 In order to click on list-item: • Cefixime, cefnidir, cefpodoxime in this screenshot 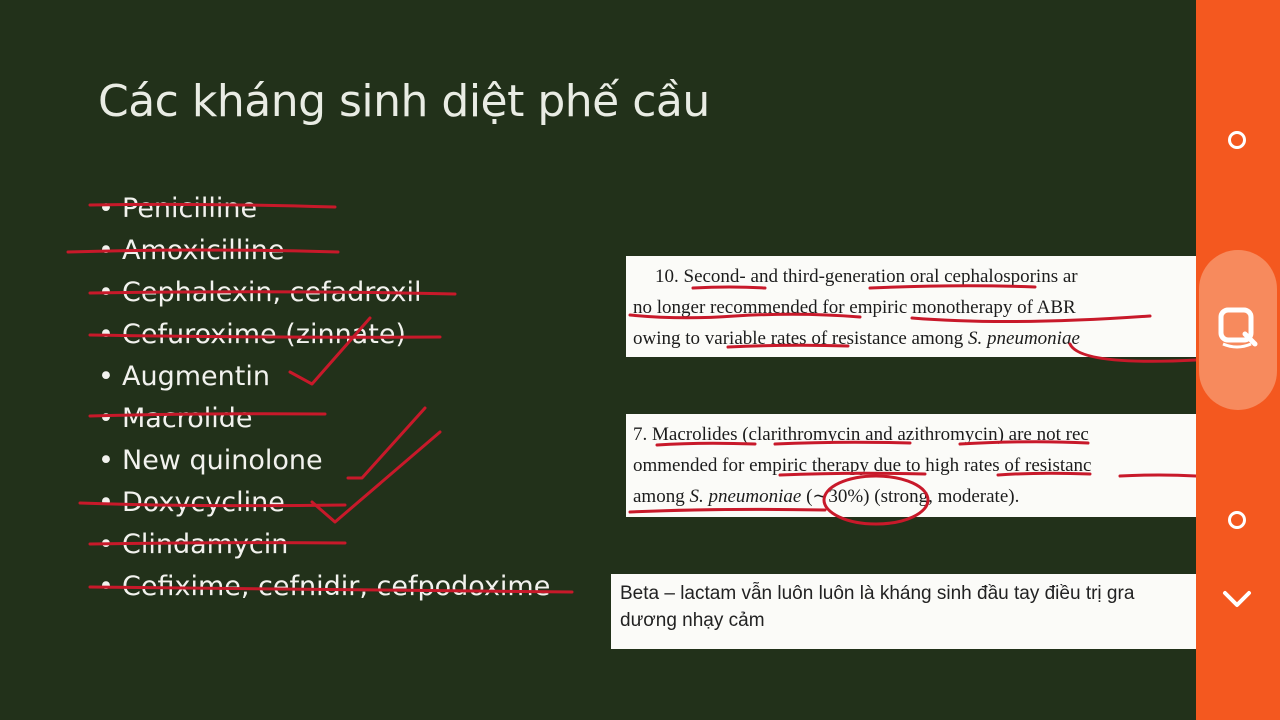, I will do `click(324, 587)`.